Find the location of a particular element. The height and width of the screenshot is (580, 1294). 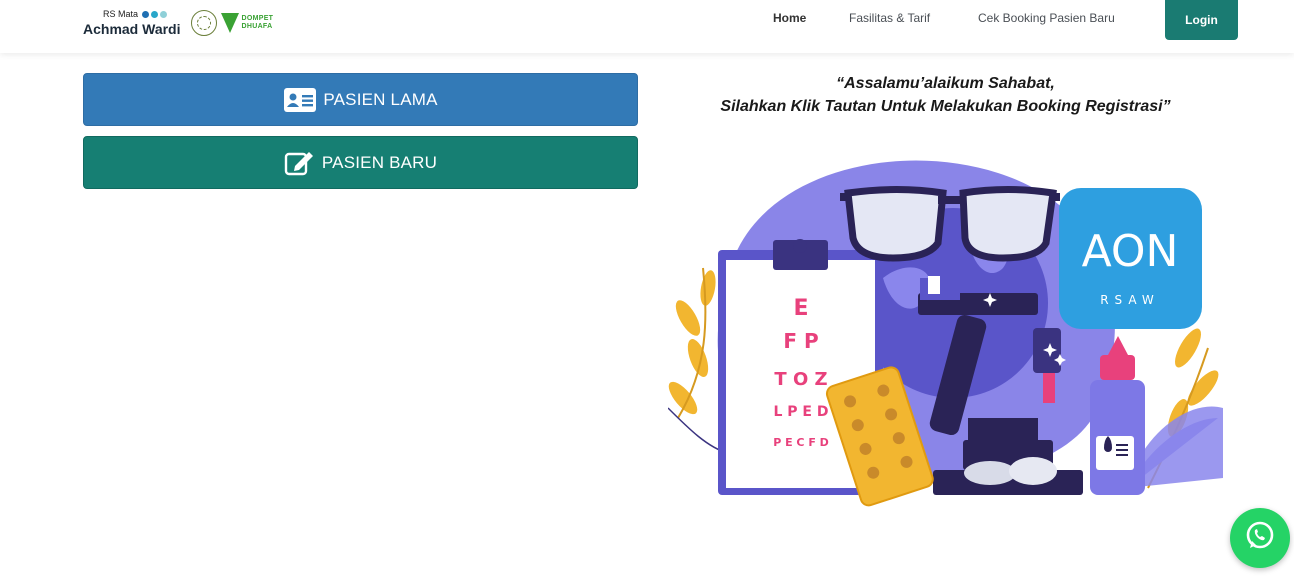

nav-fasilitas-tarif: Fasilitas & Tarif is located at coordinates (889, 18).